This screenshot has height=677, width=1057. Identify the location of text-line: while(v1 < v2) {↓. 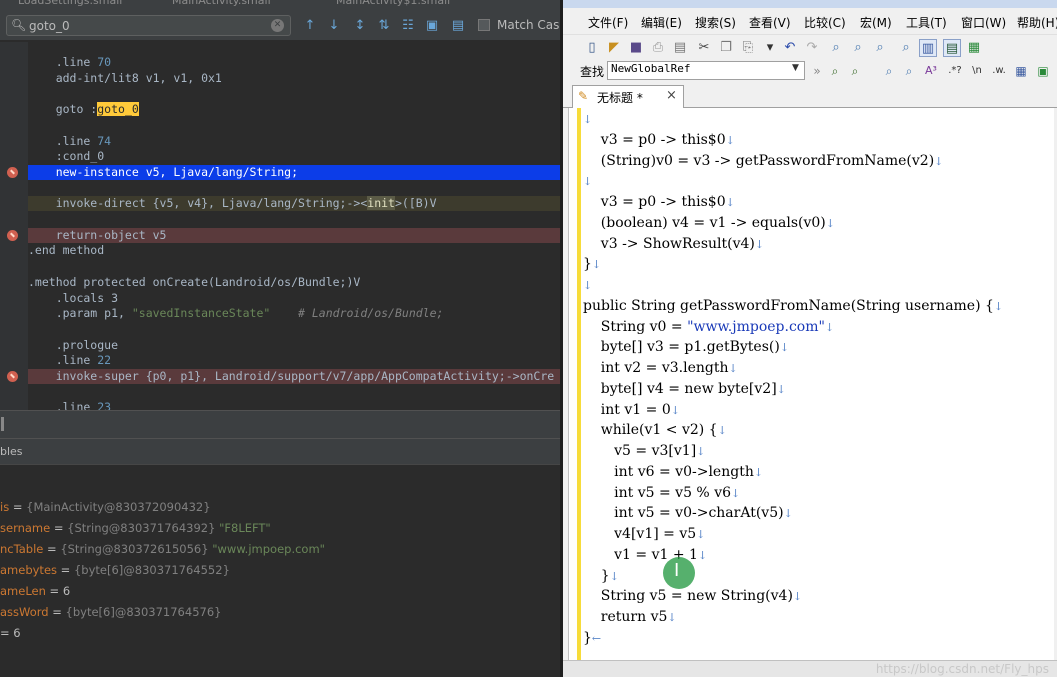
(655, 430).